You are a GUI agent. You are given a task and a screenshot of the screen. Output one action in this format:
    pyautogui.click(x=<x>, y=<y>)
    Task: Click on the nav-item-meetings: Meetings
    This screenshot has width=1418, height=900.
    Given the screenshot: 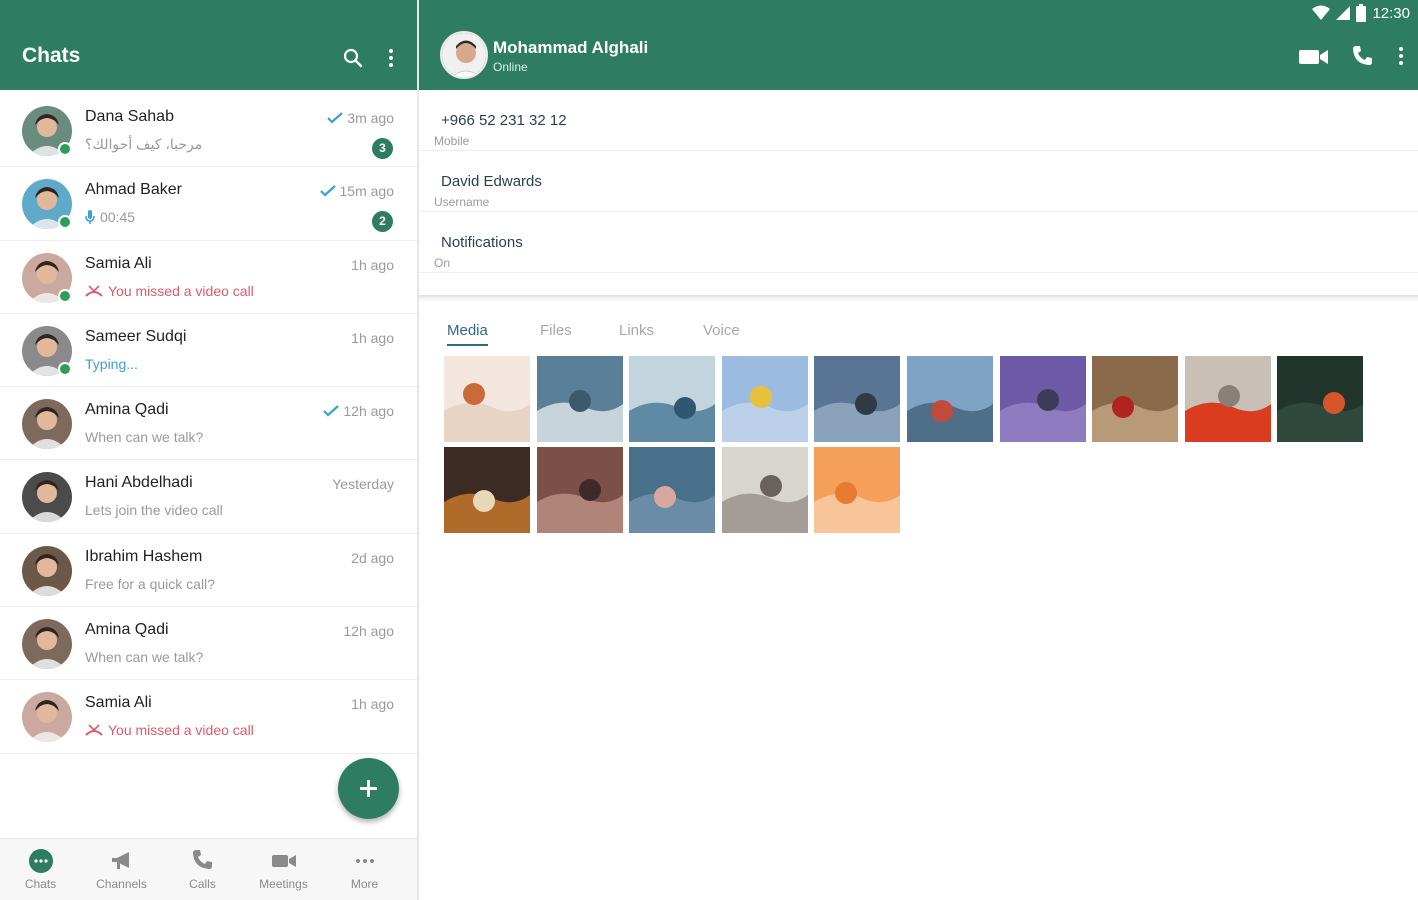 What is the action you would take?
    pyautogui.click(x=283, y=869)
    